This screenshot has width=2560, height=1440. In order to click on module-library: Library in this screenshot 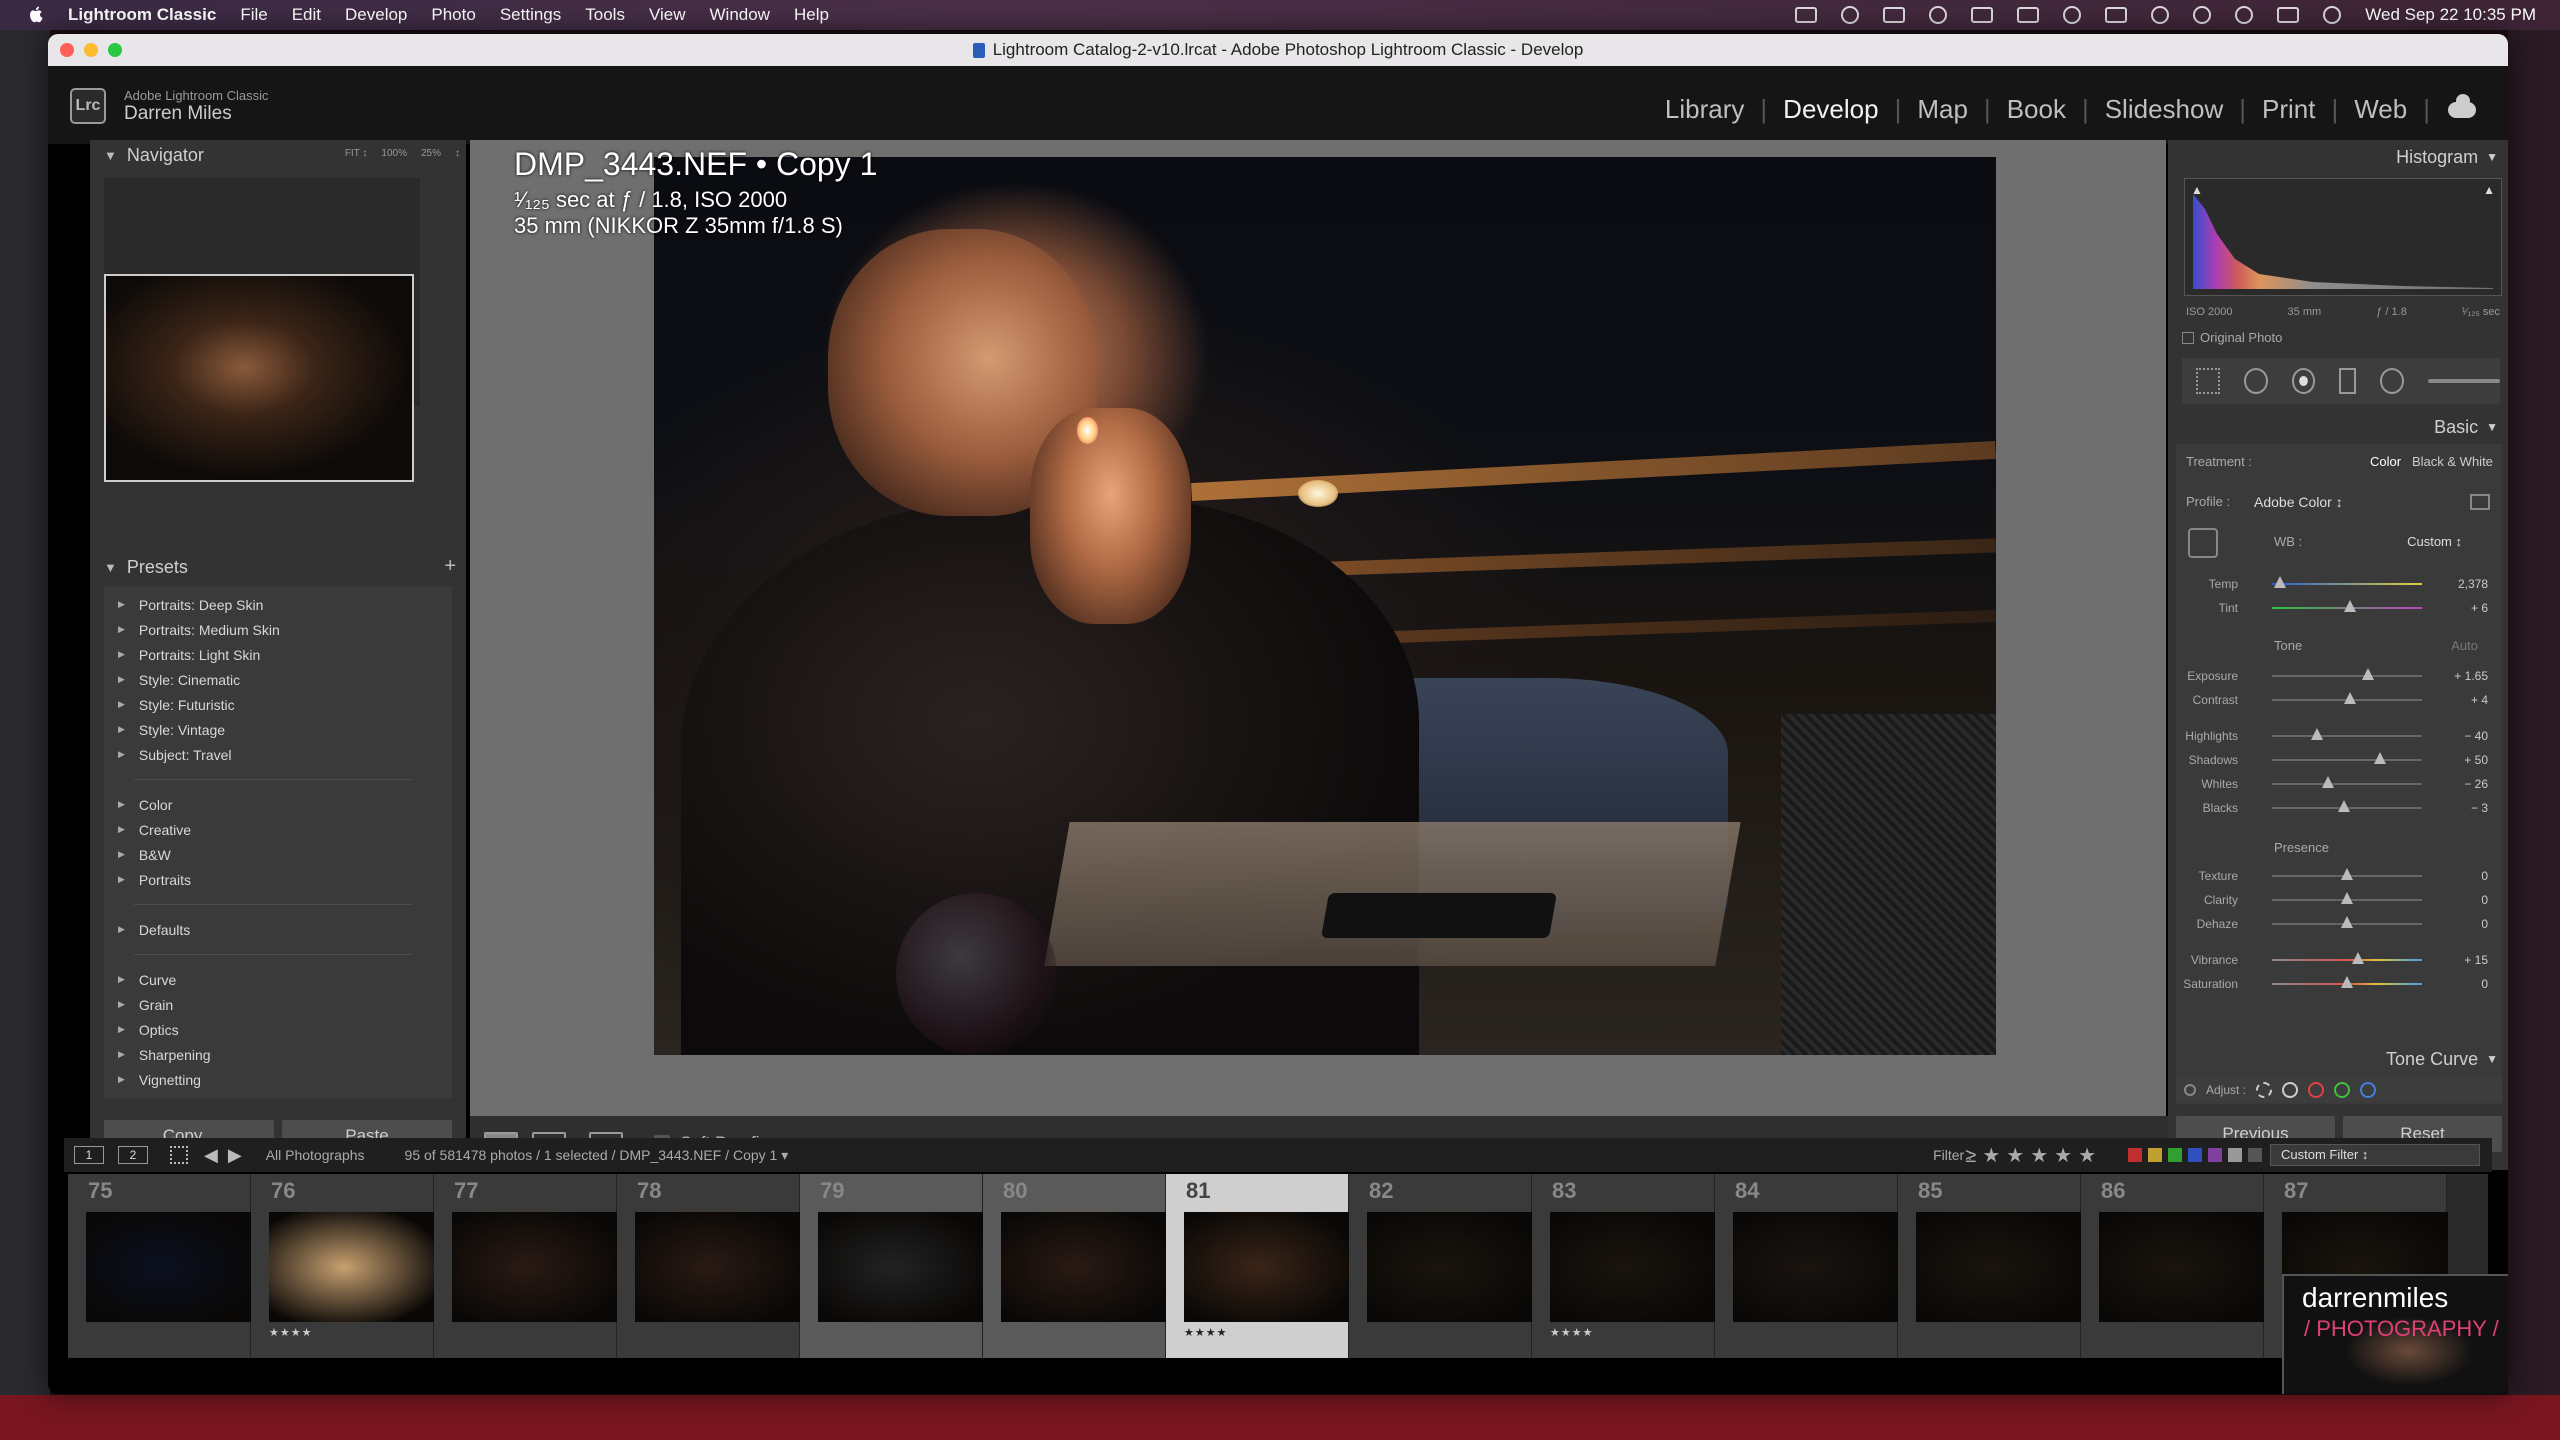, I will do `click(1704, 109)`.